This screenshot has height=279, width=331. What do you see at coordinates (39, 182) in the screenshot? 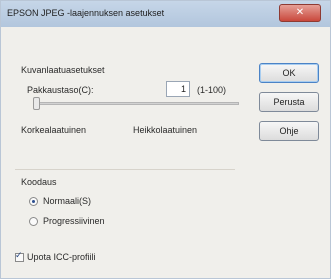
I see `encoding-section-label: Koodaus` at bounding box center [39, 182].